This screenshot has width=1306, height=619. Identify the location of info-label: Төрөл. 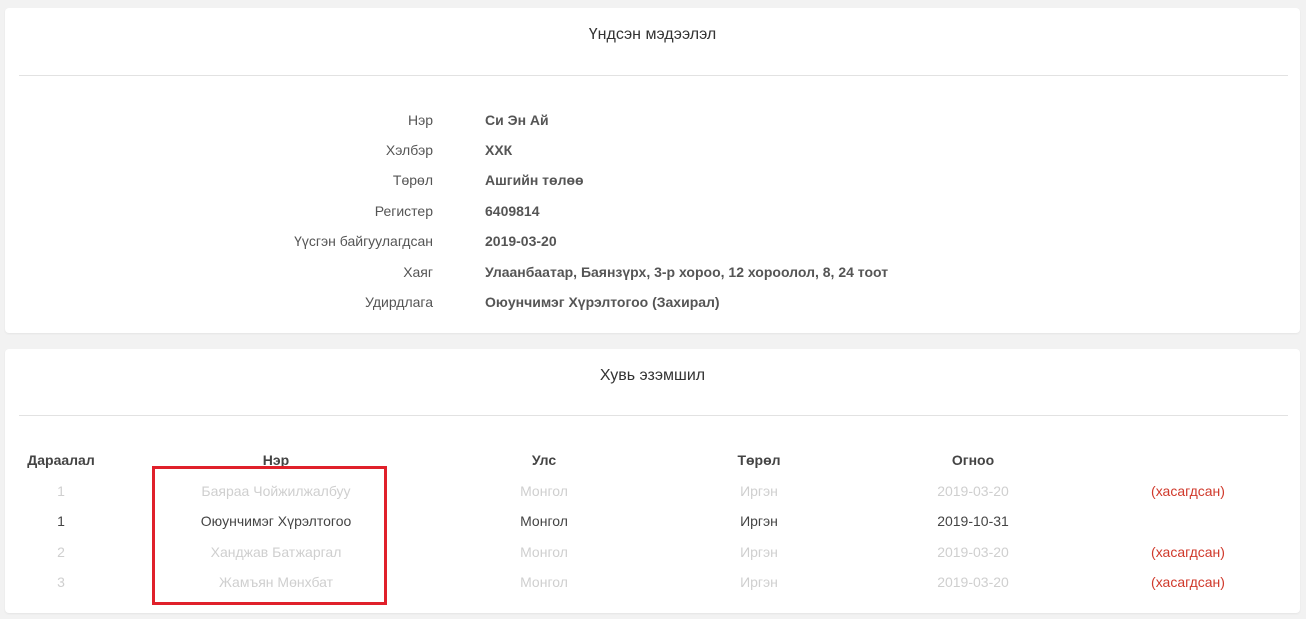
(412, 180).